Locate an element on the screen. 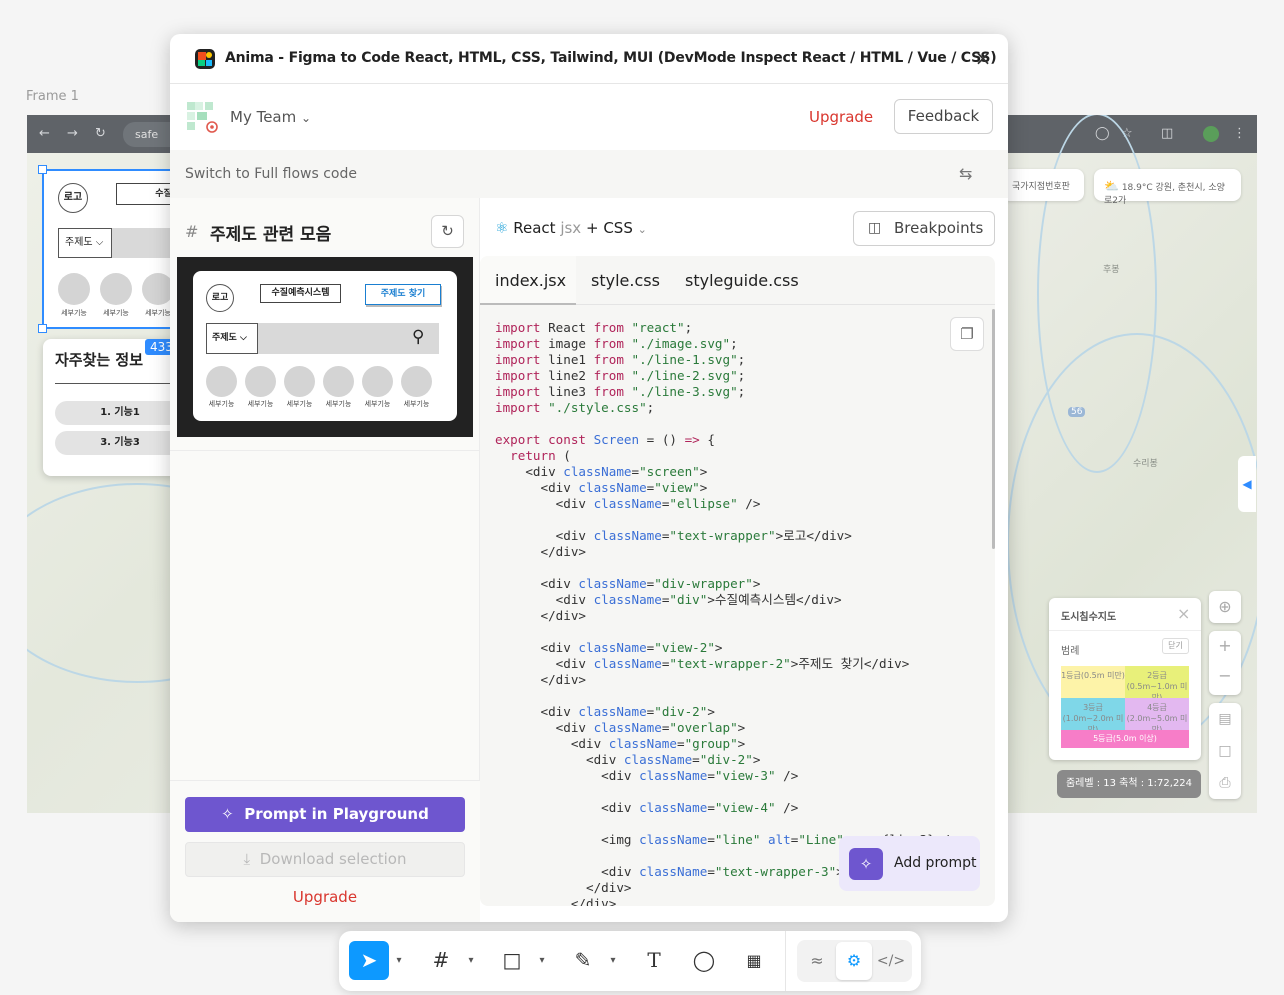  team-bar: My Team ⌄ Upgrade Feedback is located at coordinates (589, 117).